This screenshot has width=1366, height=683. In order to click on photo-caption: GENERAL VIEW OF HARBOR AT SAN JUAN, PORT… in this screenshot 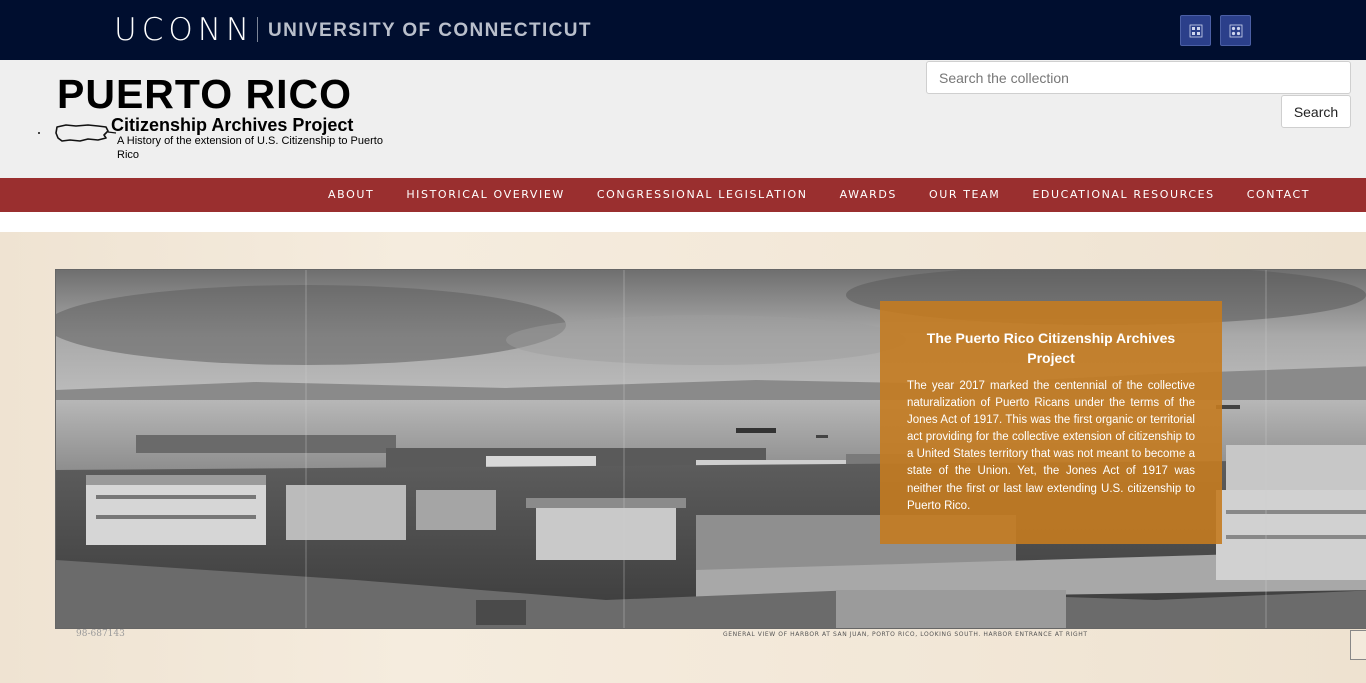, I will do `click(905, 634)`.